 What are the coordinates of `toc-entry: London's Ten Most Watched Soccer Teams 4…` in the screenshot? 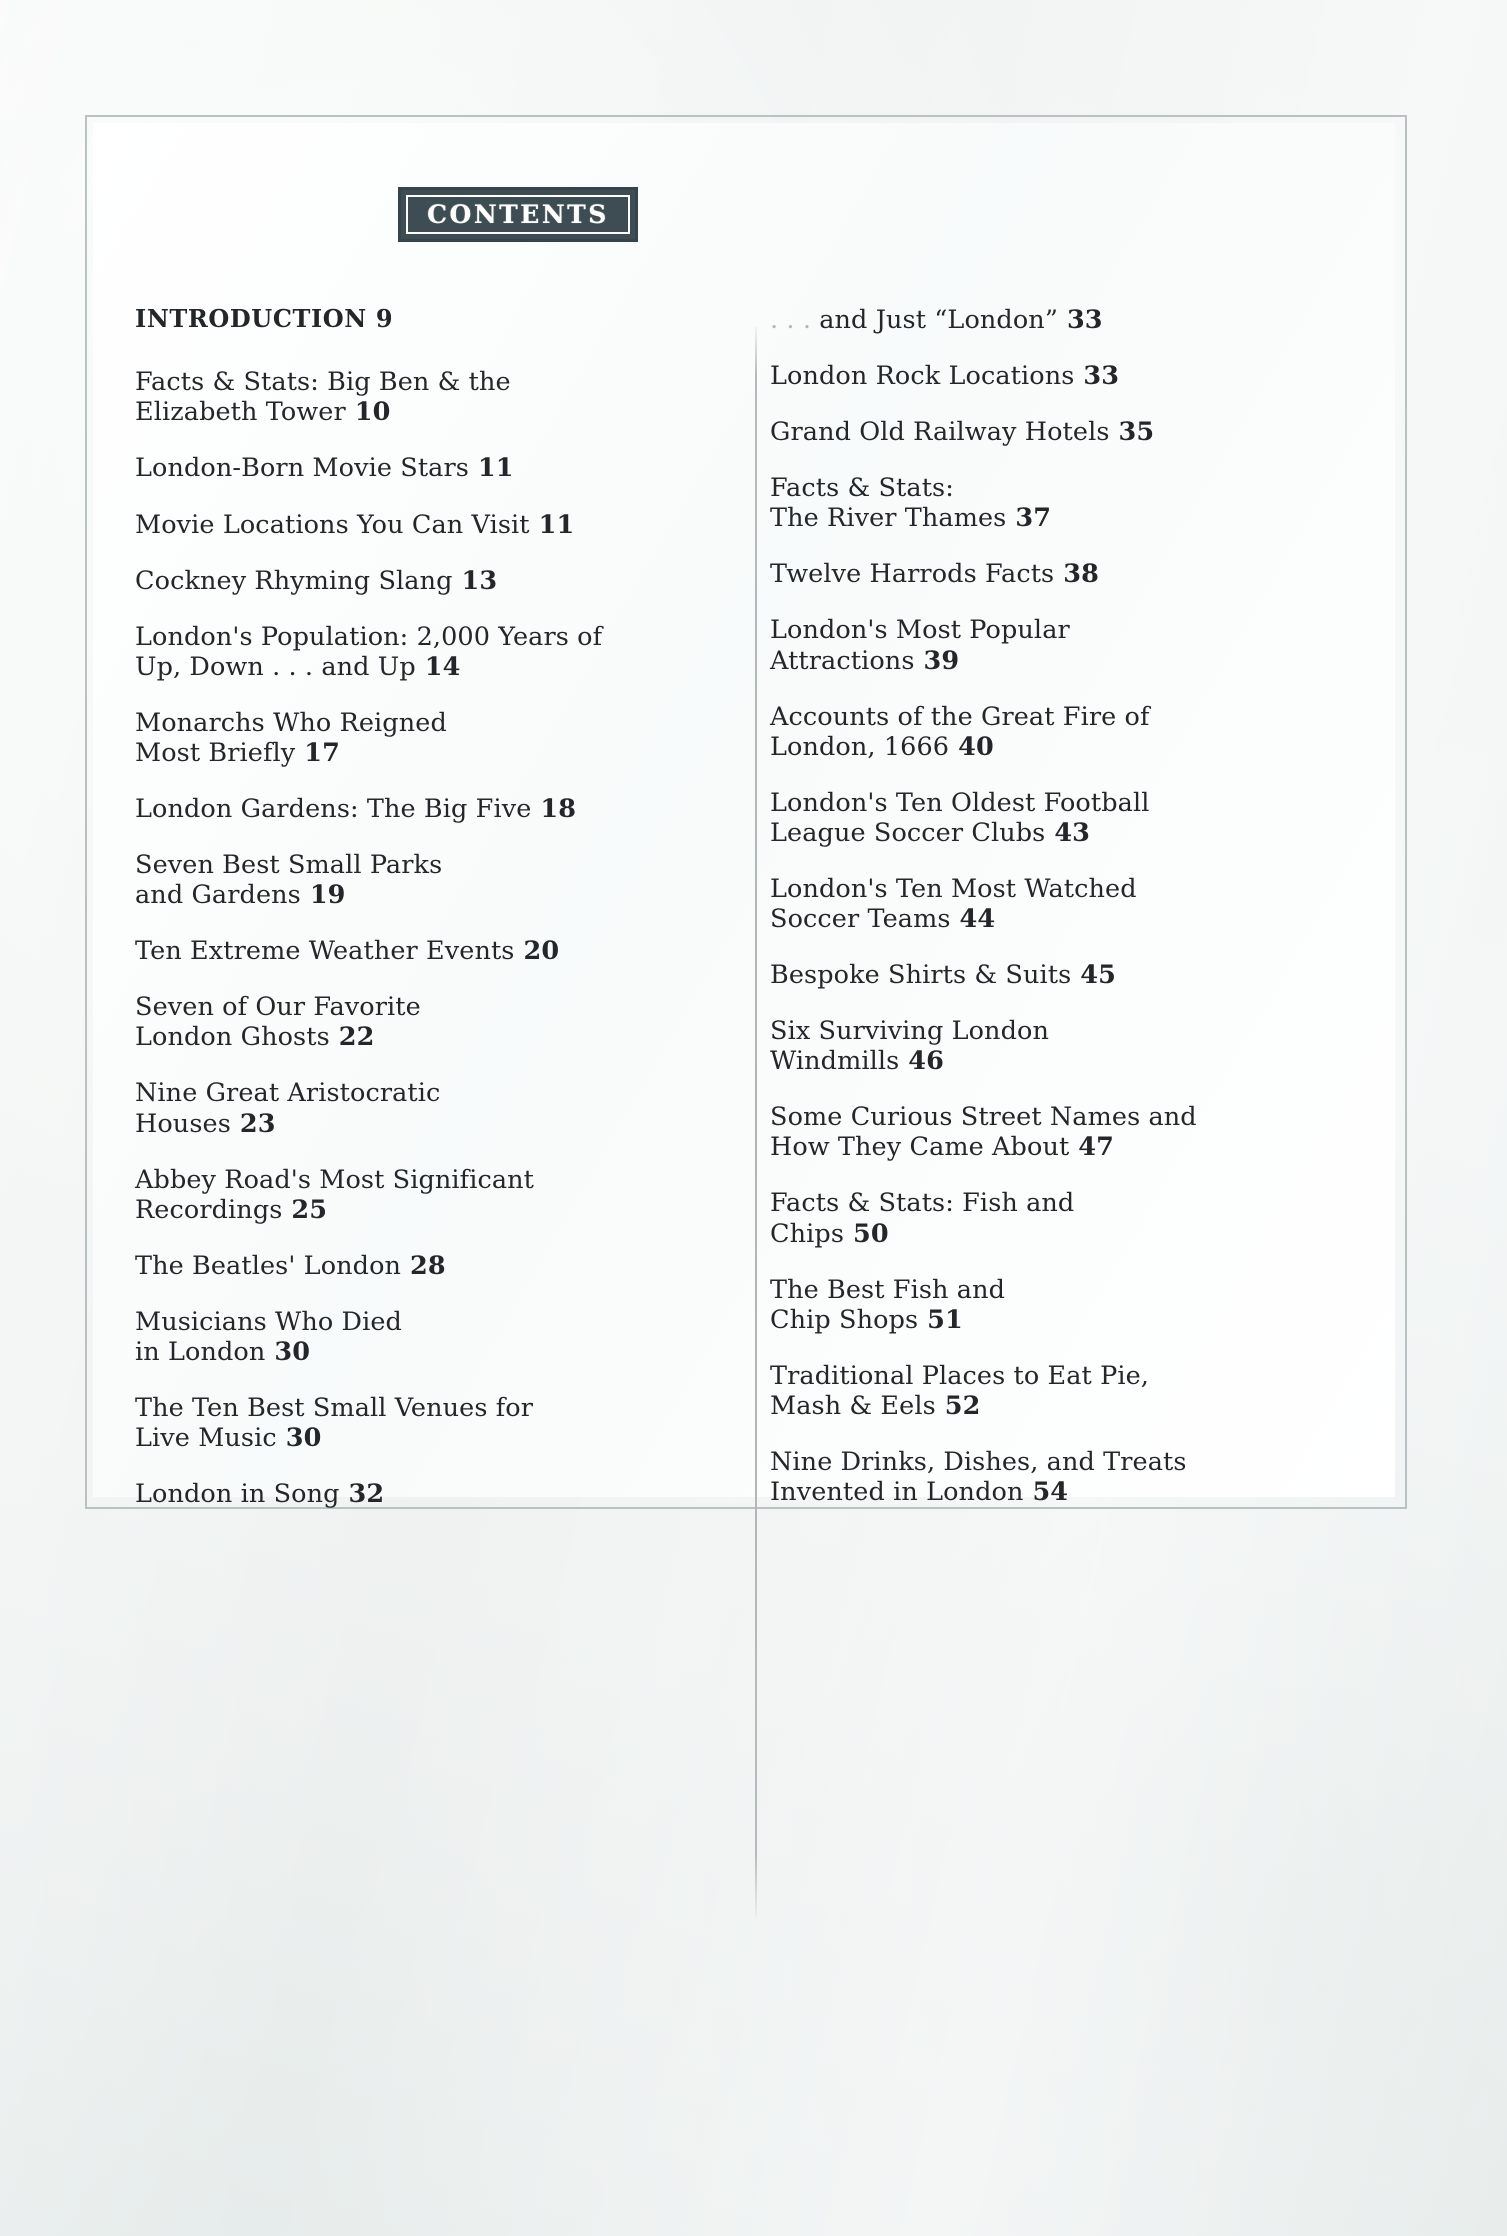 It's located at (1055, 904).